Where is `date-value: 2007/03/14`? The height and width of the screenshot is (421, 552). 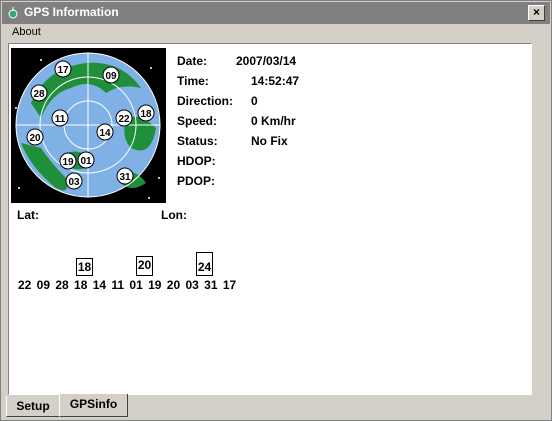
date-value: 2007/03/14 is located at coordinates (266, 61).